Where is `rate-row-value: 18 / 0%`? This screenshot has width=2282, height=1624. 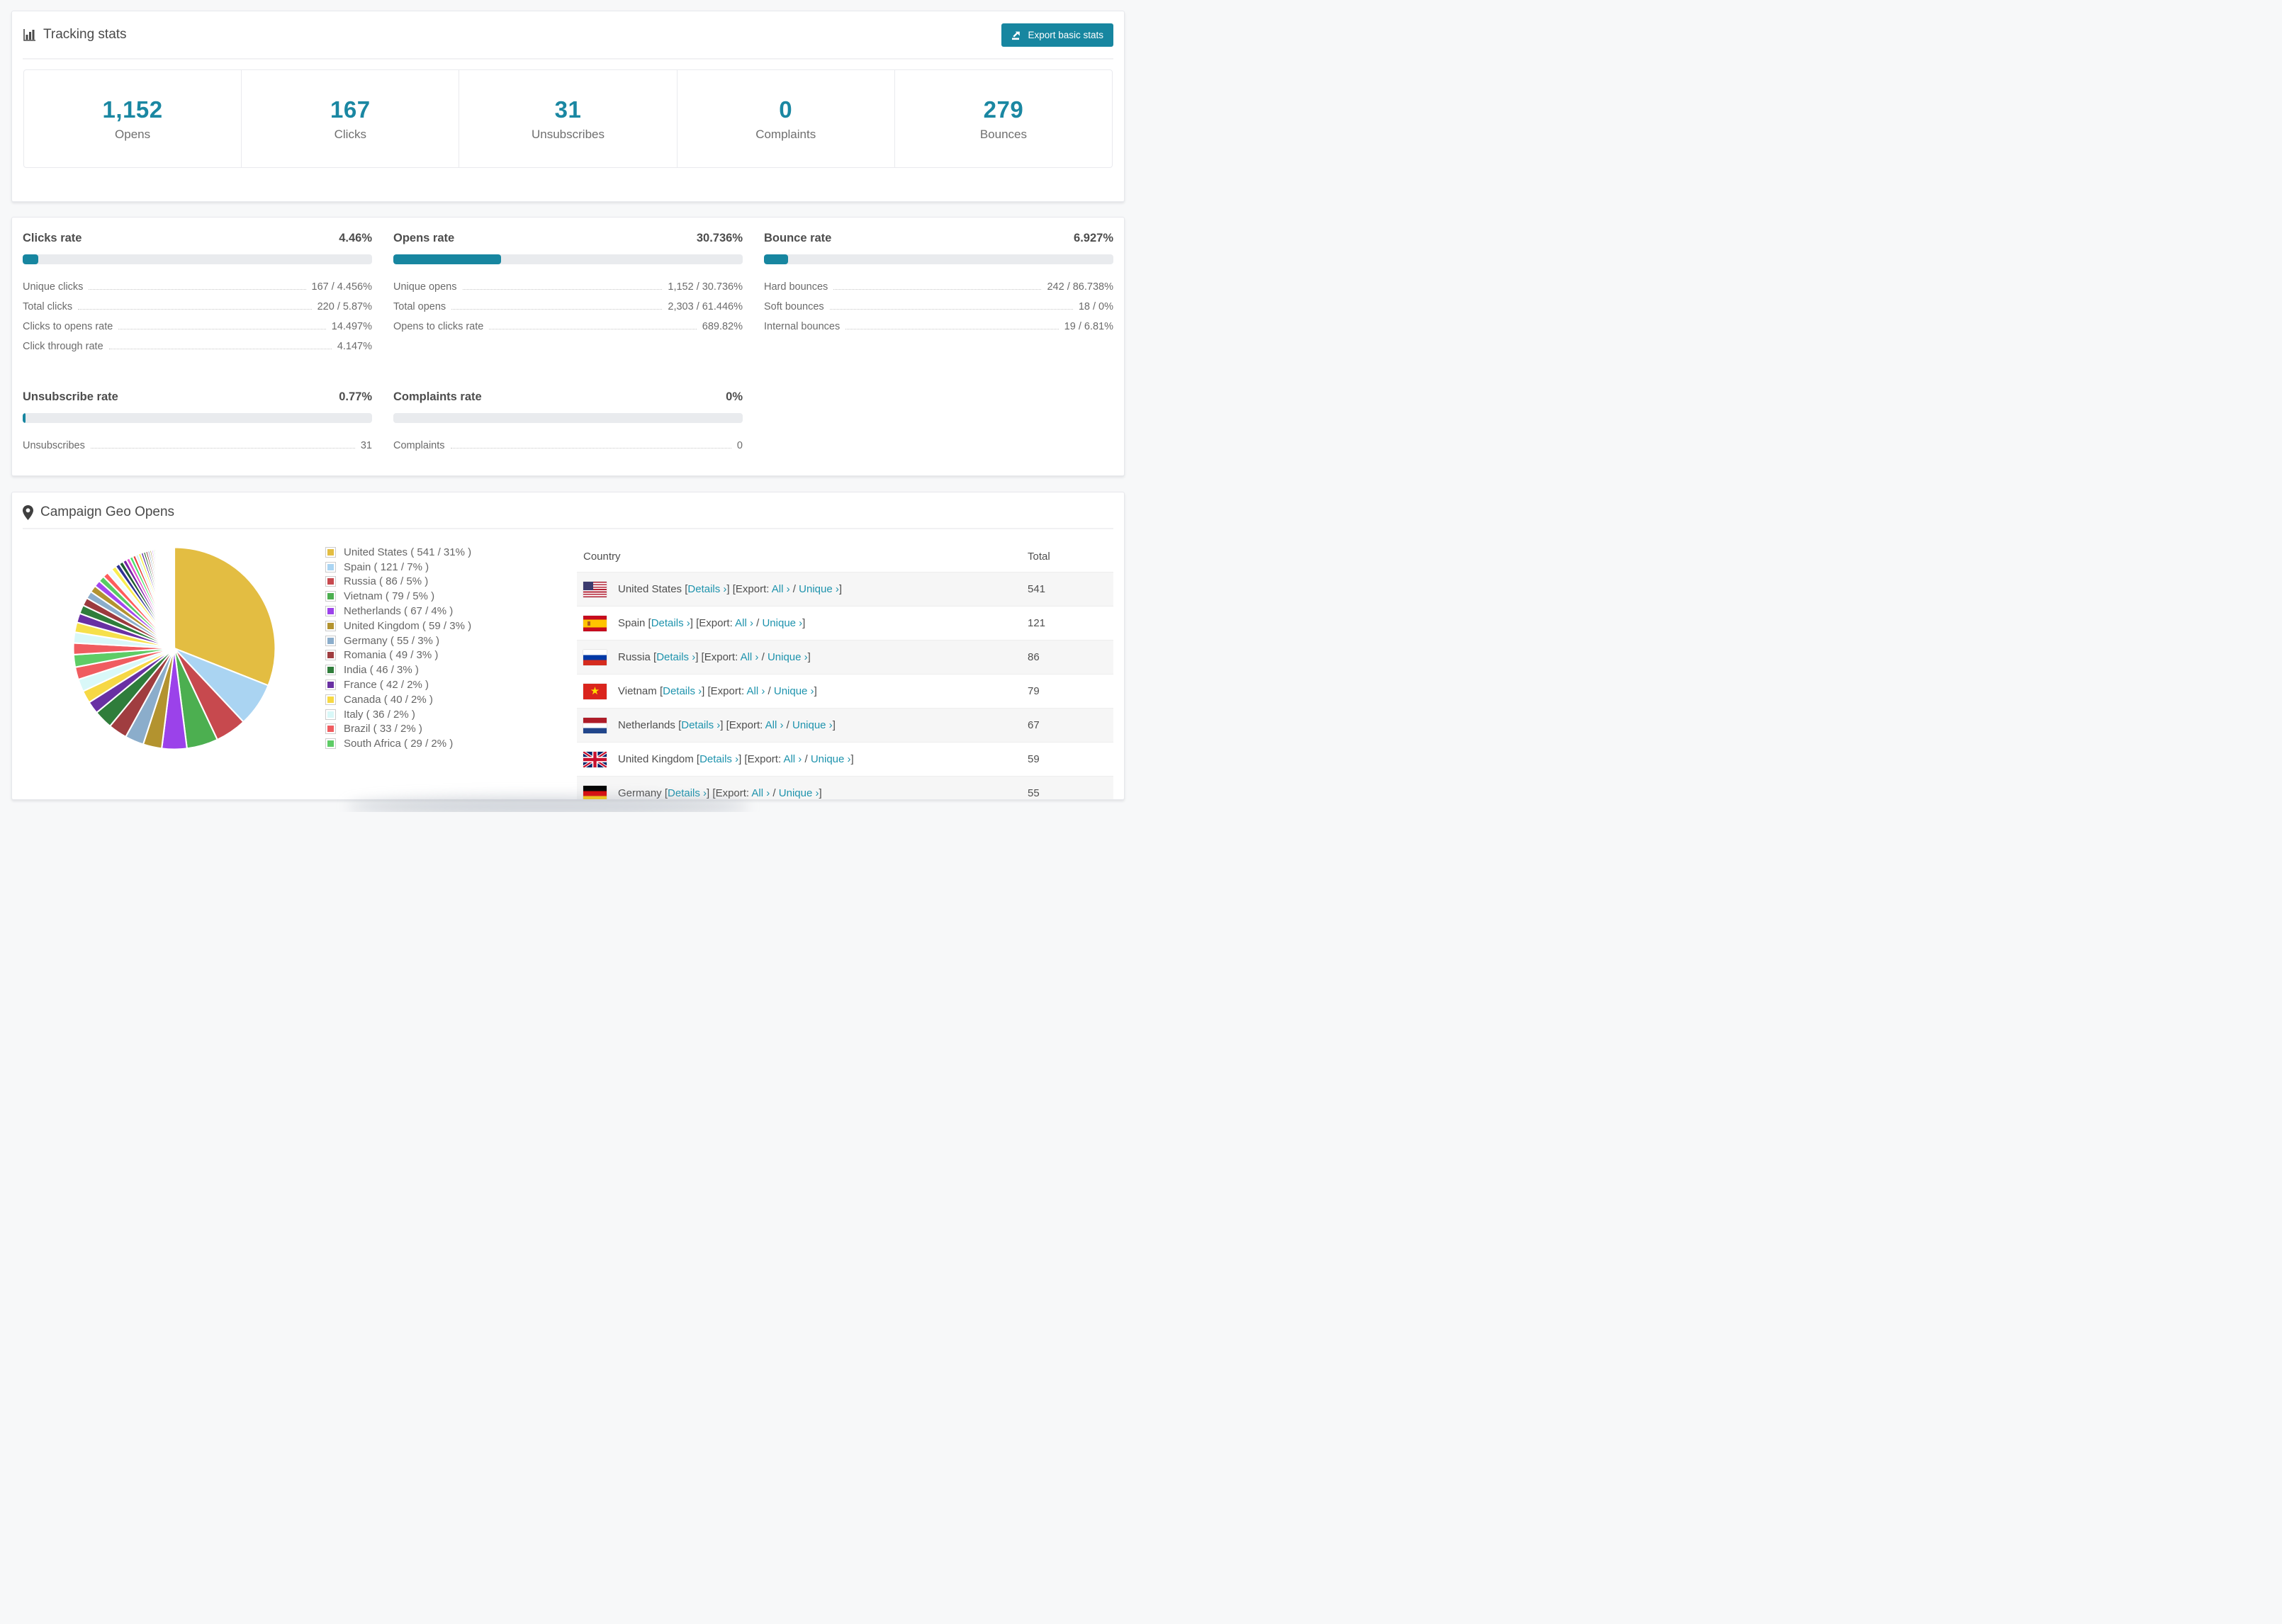
rate-row-value: 18 / 0% is located at coordinates (1095, 306).